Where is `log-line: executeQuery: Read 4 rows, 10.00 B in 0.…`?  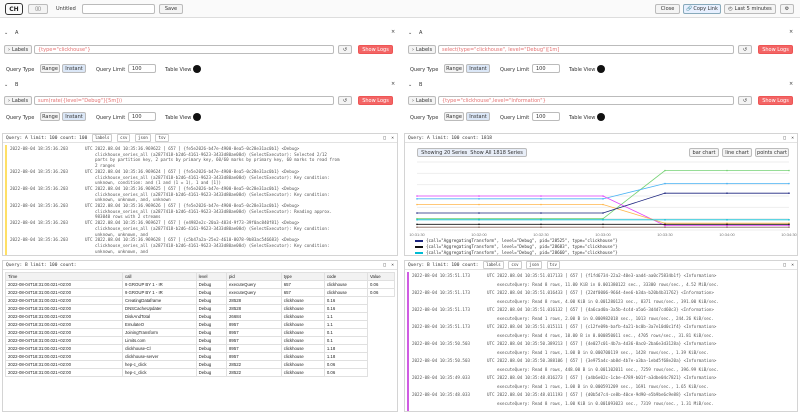 log-line: executeQuery: Read 4 rows, 10.00 B in 0.… is located at coordinates (646, 335).